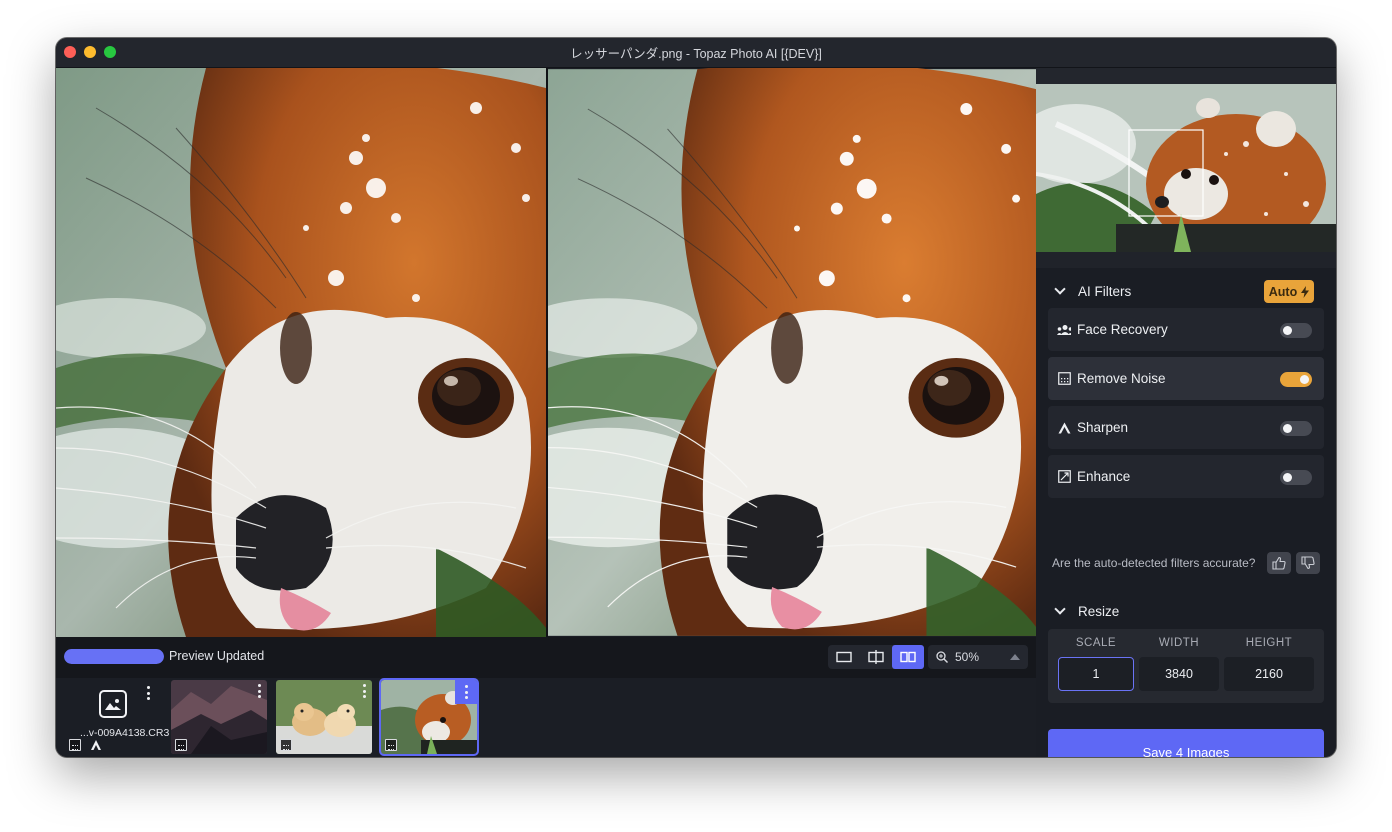 This screenshot has width=1392, height=832. I want to click on thumbs-down-icon, so click(1308, 563).